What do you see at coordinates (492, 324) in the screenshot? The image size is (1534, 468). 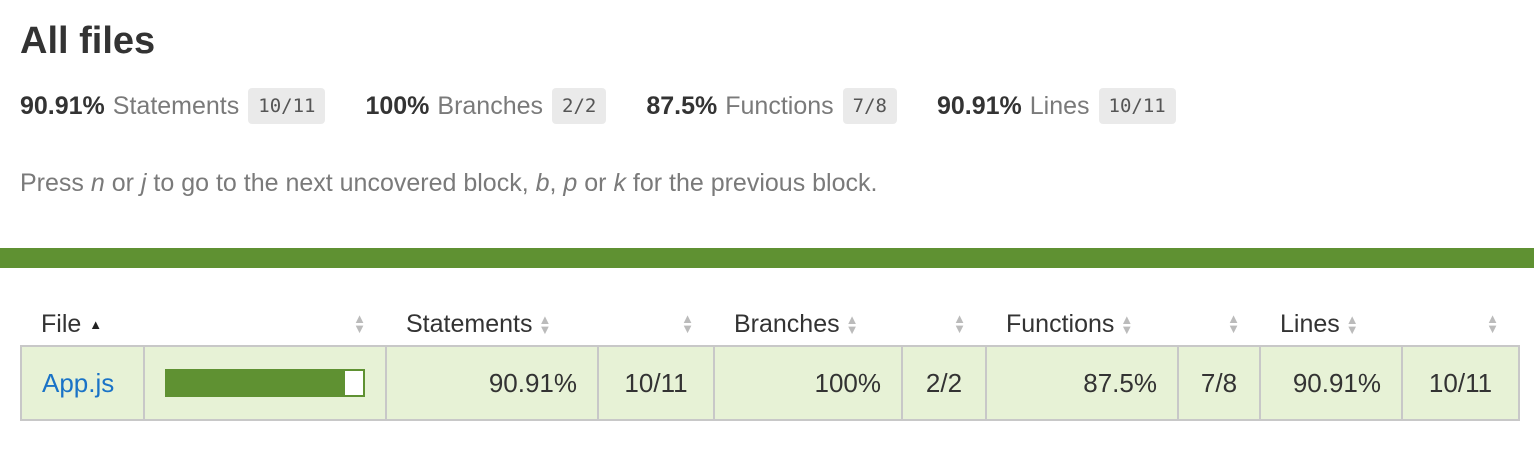 I see `header-statements: Statements ▲ ▼` at bounding box center [492, 324].